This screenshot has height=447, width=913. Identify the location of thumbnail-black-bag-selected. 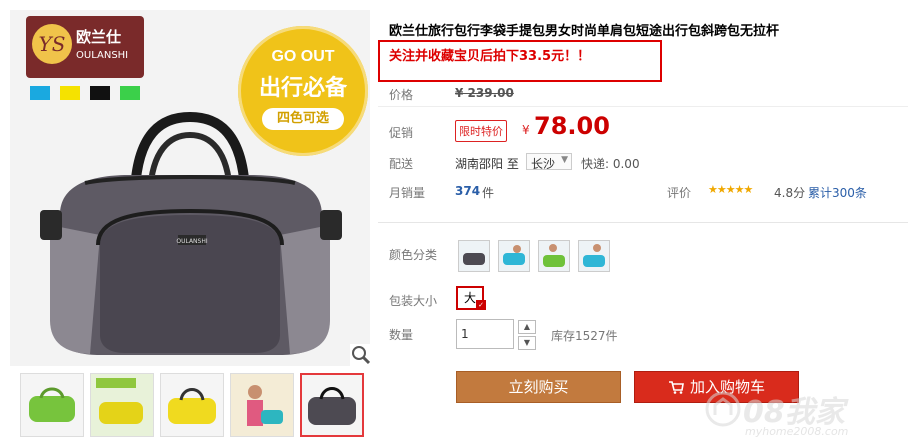
(332, 405).